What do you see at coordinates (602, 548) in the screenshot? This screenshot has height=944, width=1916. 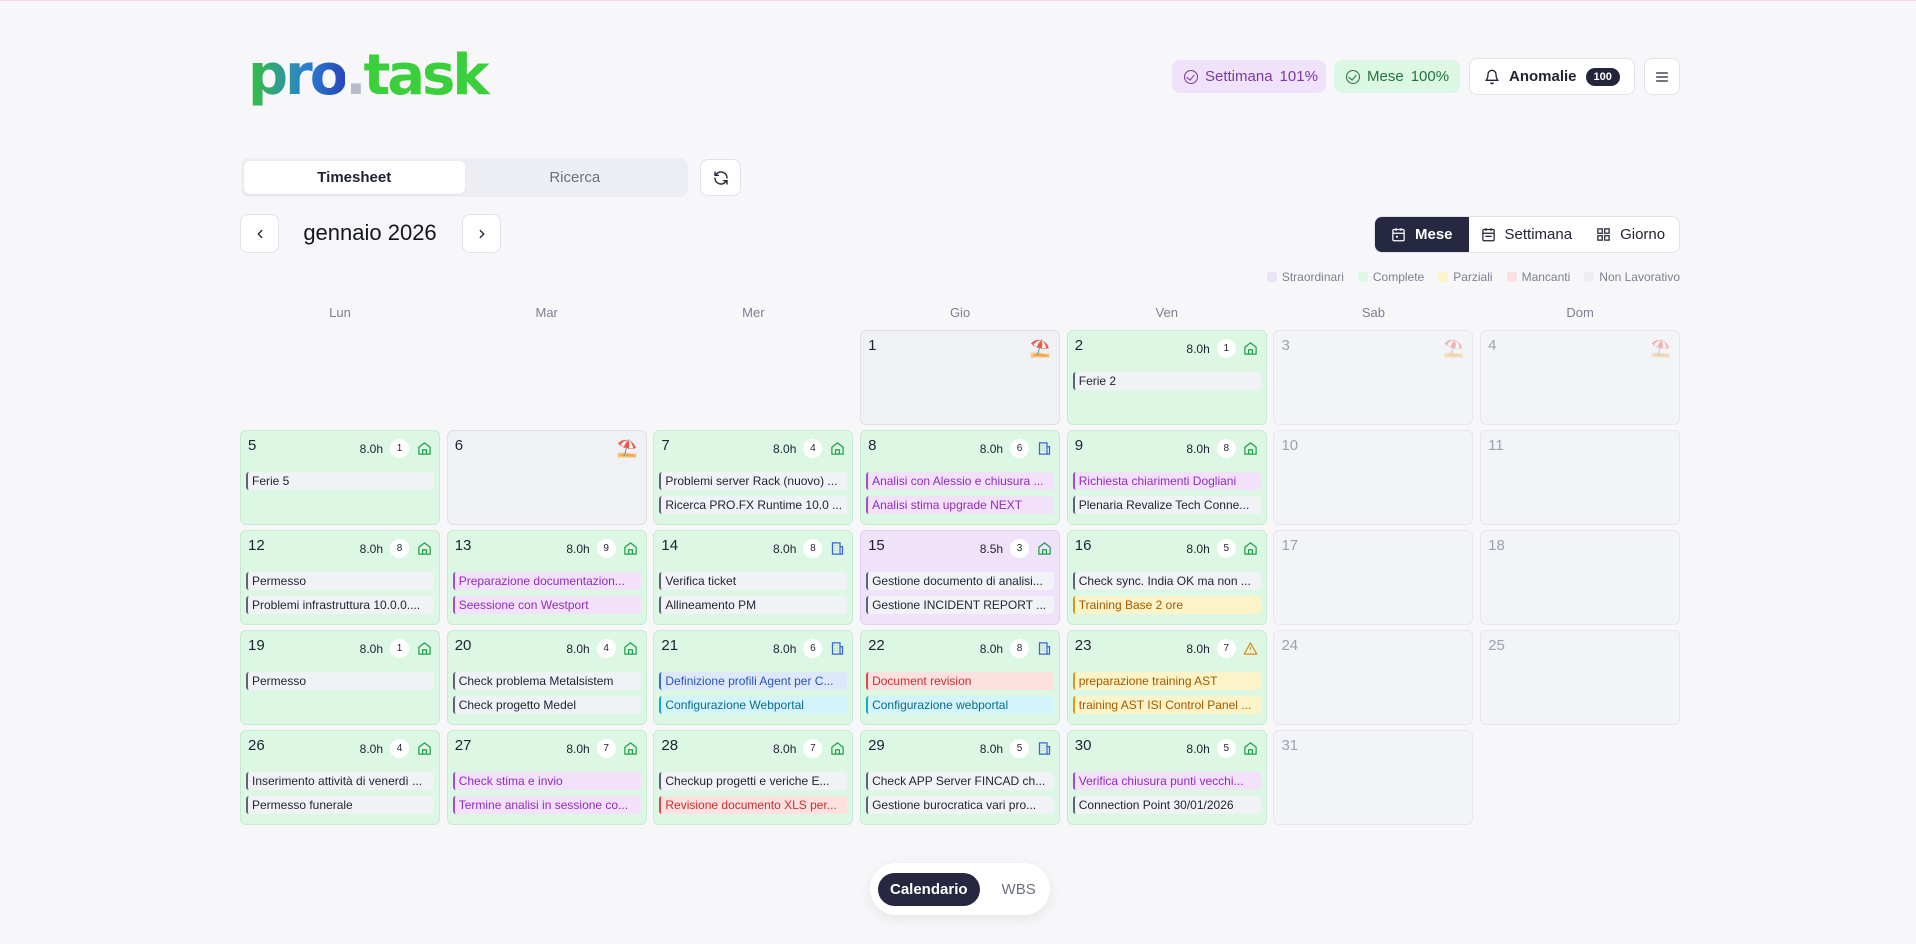 I see `day-summary: 8.0h 9` at bounding box center [602, 548].